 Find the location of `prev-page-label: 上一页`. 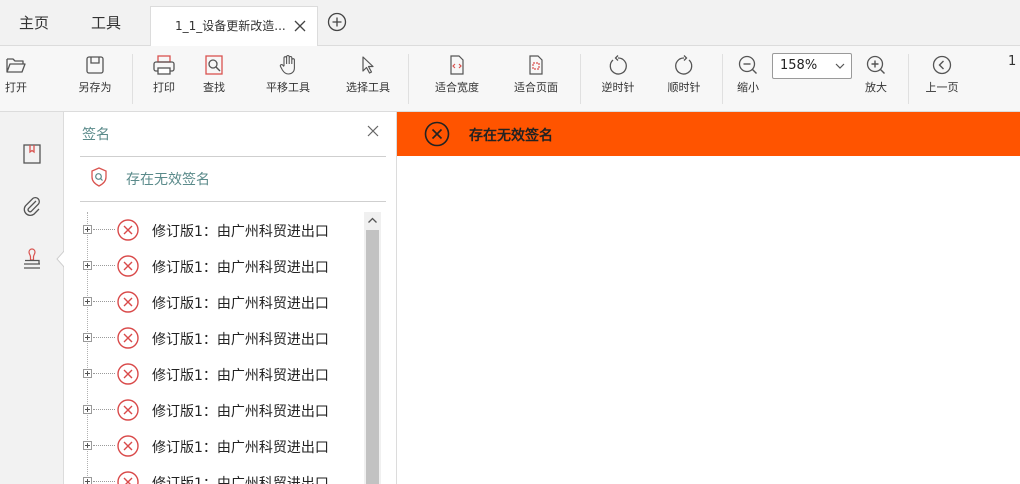

prev-page-label: 上一页 is located at coordinates (942, 87).